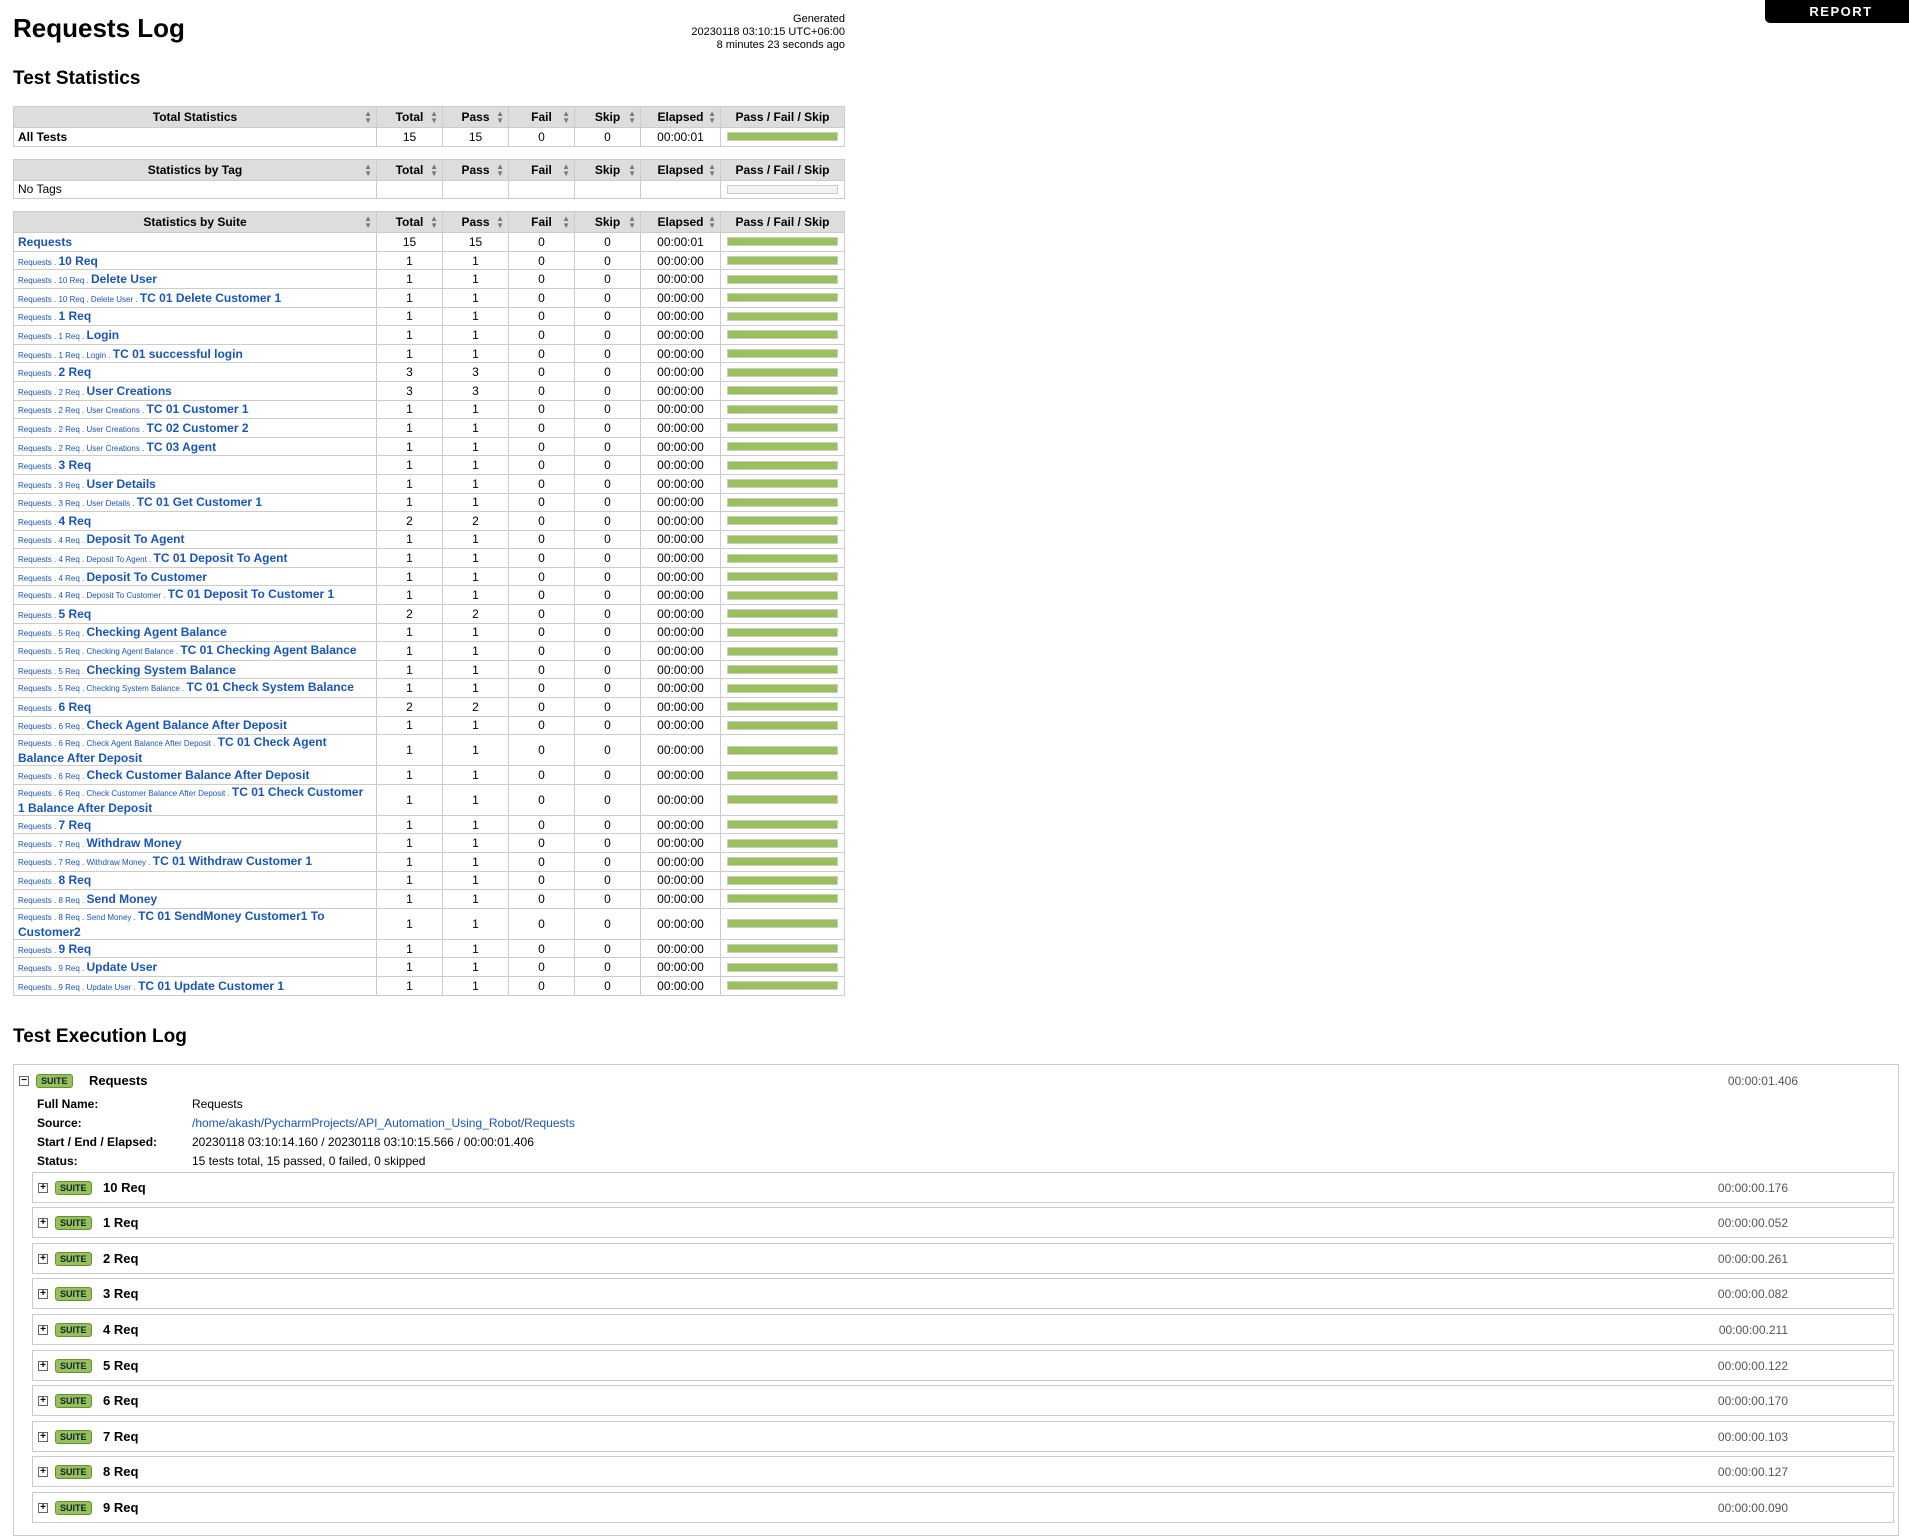  I want to click on suite-link: Login, so click(102, 335).